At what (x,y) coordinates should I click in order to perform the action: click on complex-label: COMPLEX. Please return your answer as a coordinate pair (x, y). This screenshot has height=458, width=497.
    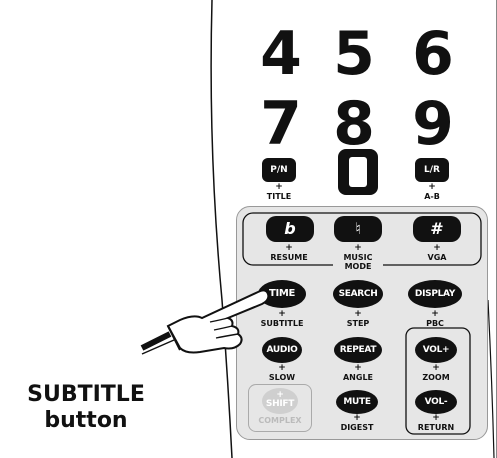
    Looking at the image, I should click on (280, 420).